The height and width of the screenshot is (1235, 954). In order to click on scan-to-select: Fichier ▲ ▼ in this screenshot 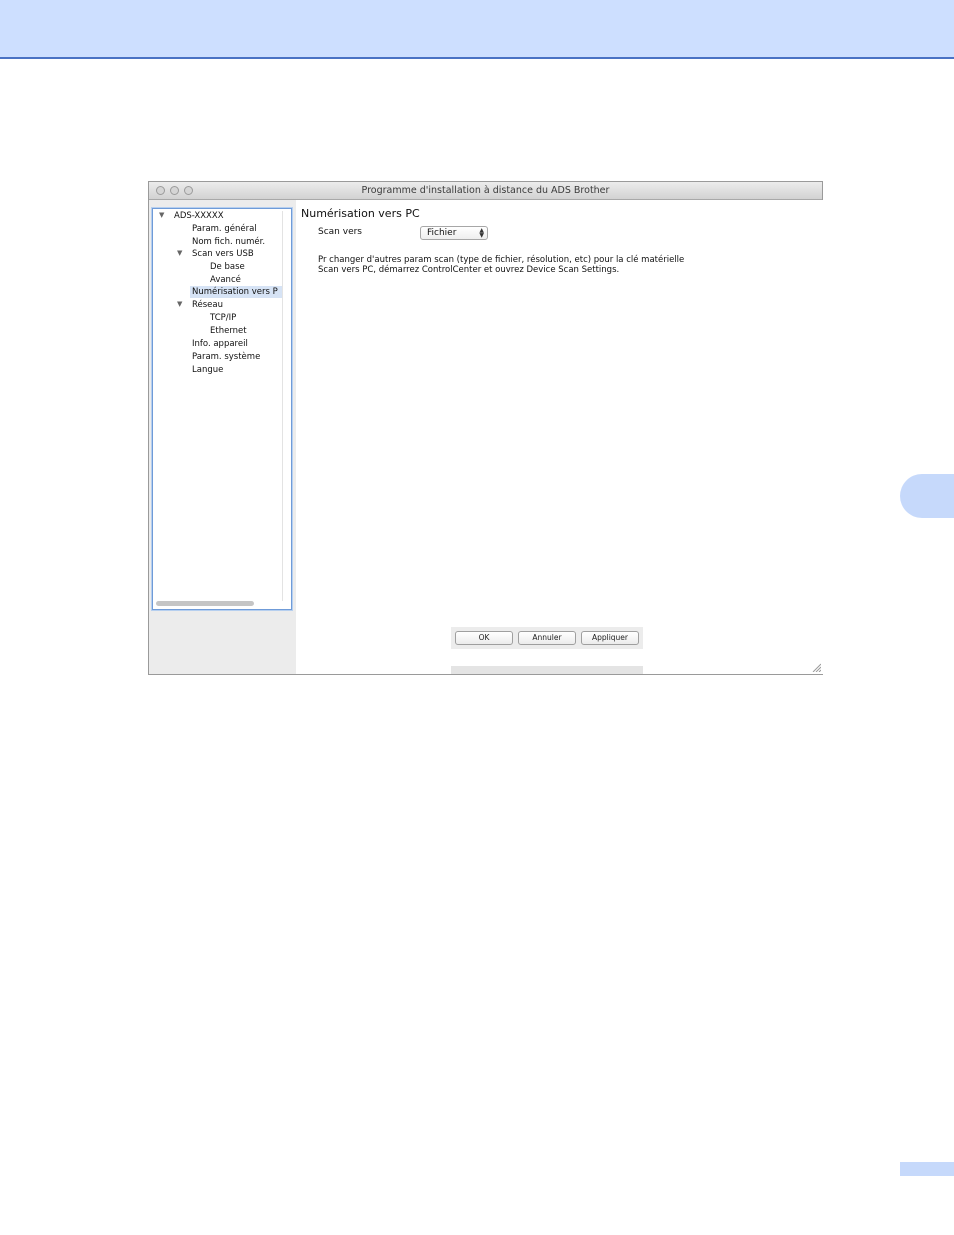, I will do `click(454, 233)`.